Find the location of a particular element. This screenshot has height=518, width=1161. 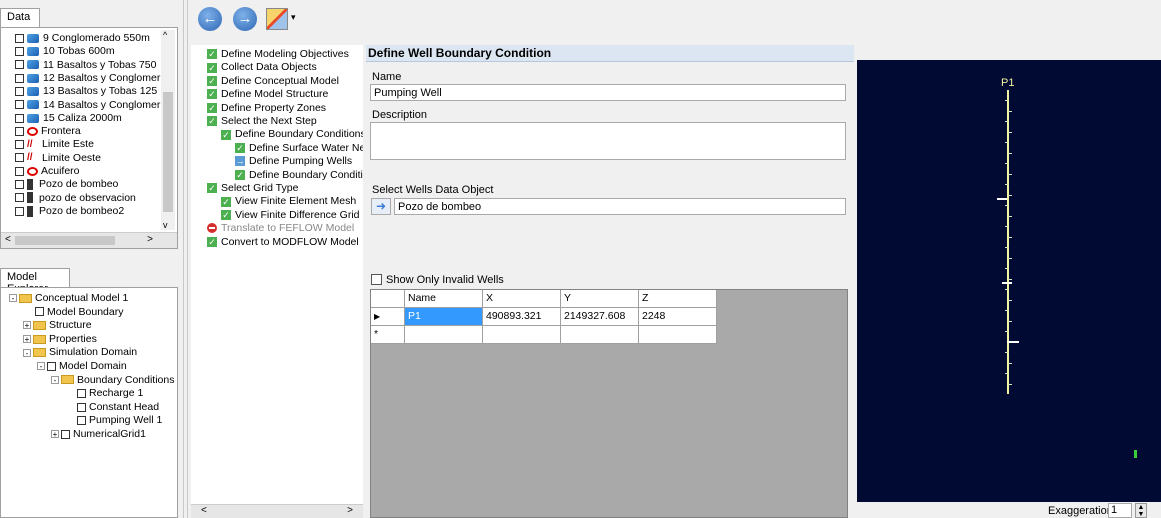

workflow-step: ✓ Define Conceptual Model is located at coordinates (273, 81).